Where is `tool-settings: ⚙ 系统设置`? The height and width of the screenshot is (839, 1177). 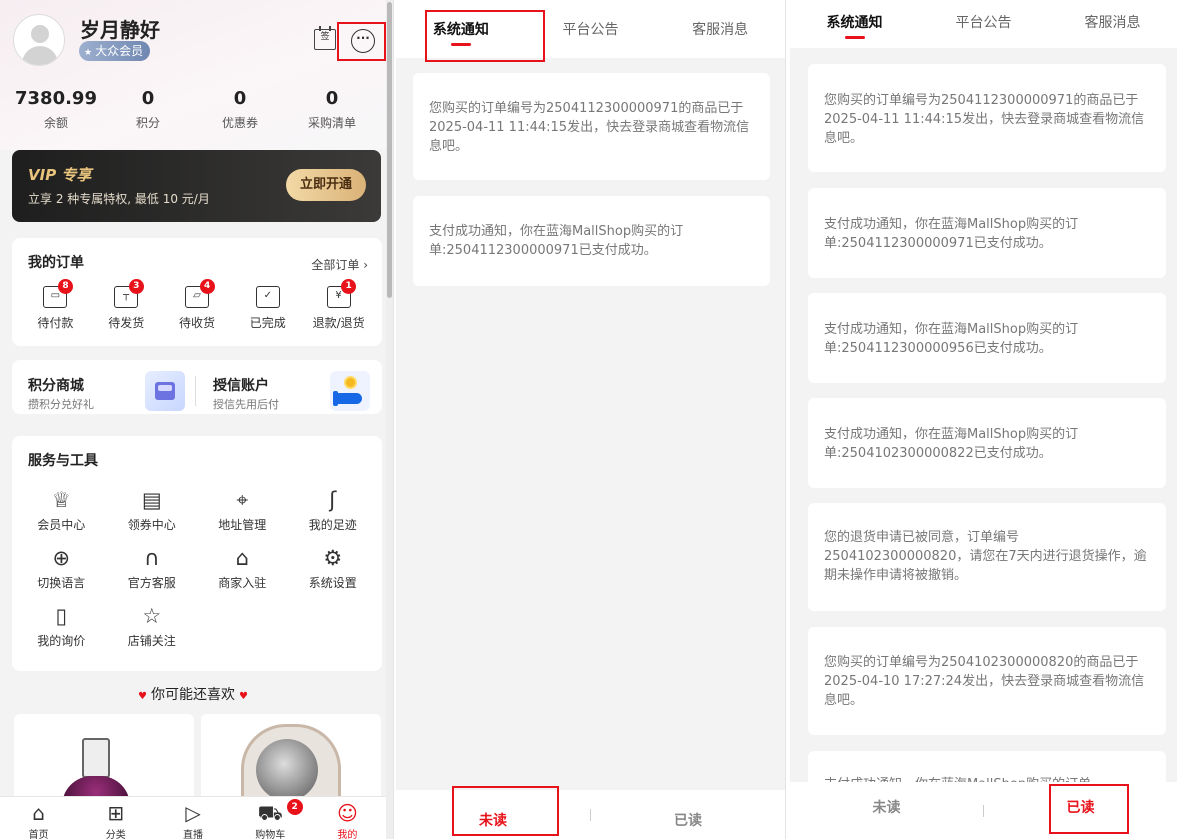 tool-settings: ⚙ 系统设置 is located at coordinates (333, 568).